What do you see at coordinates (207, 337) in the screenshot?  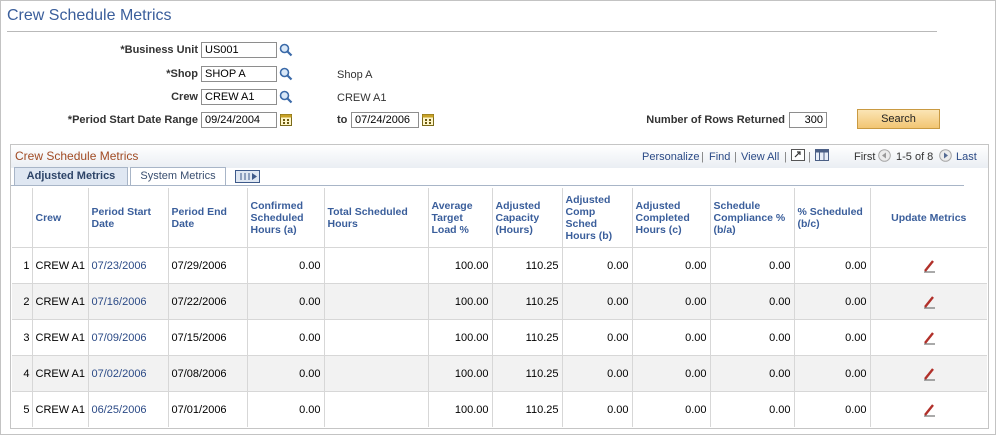 I see `period-end-cell: 07/15/2006` at bounding box center [207, 337].